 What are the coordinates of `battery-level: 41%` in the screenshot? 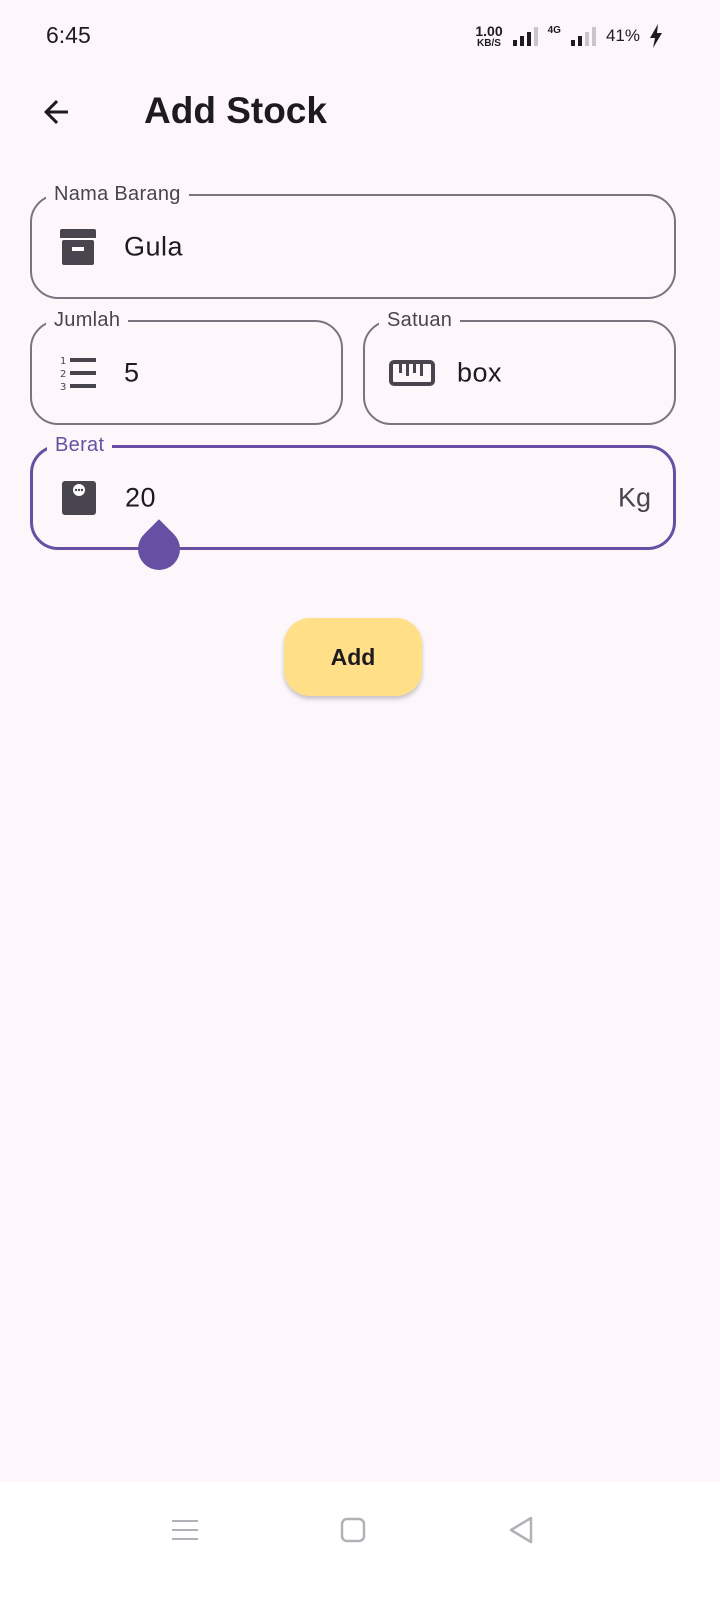 It's located at (622, 35).